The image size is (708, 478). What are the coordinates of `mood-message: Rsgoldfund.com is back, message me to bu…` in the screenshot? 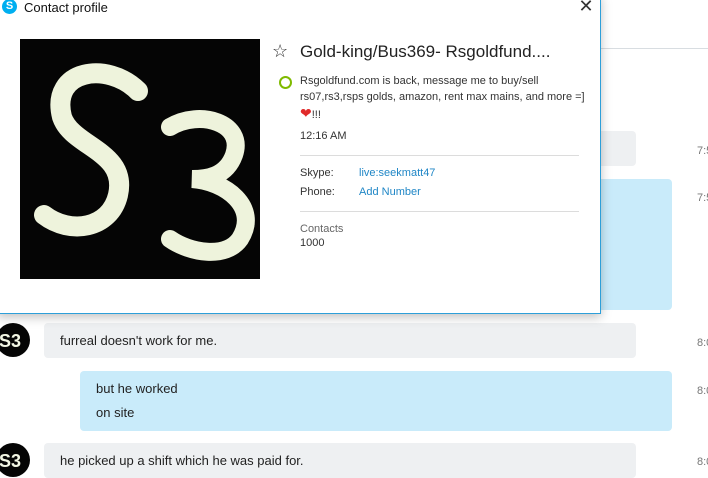 It's located at (442, 98).